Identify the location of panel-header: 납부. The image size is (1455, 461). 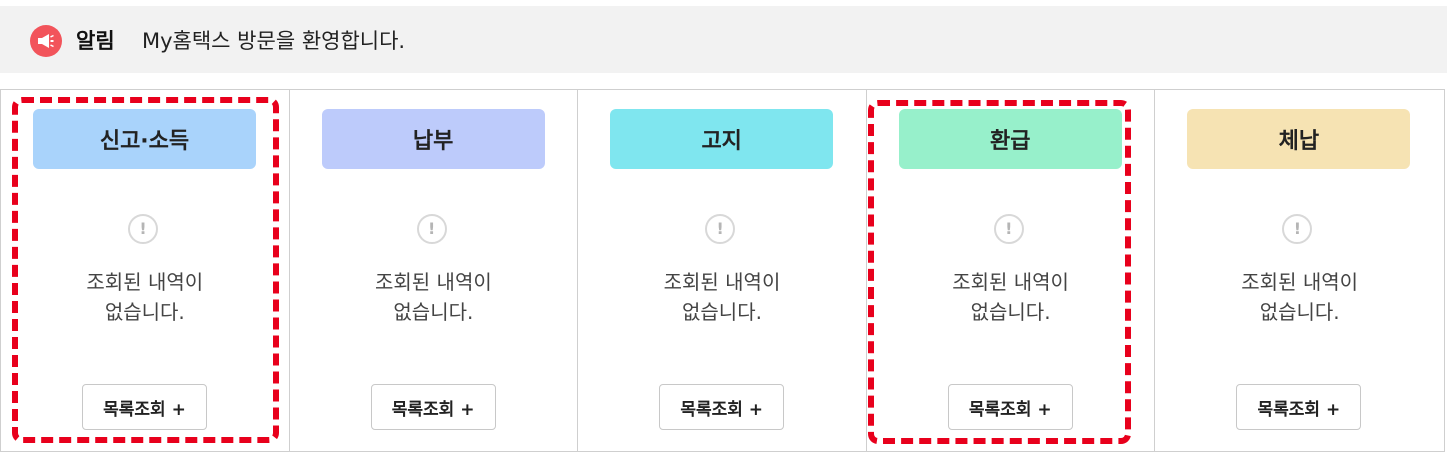
(433, 139).